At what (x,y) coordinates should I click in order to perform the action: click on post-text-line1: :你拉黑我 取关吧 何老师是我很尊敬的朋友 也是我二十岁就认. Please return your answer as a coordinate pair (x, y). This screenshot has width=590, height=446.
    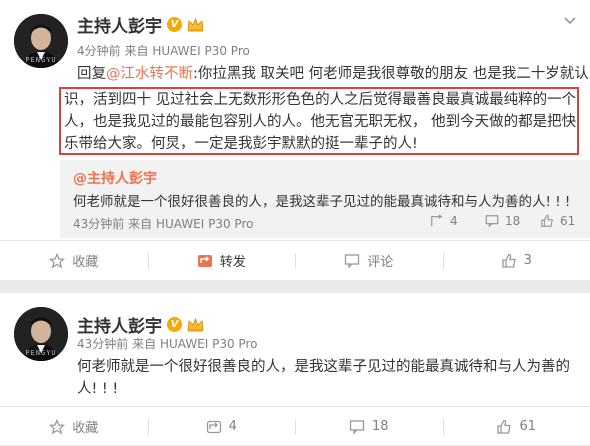
    Looking at the image, I should click on (391, 74).